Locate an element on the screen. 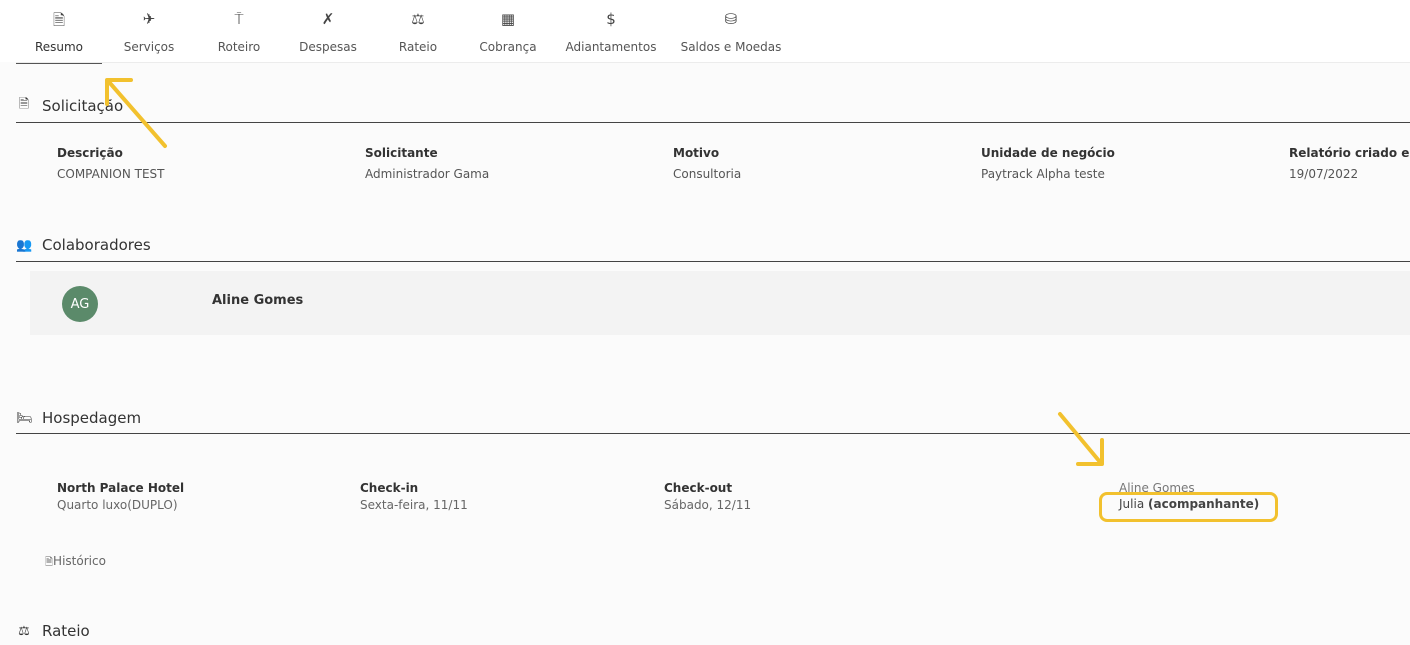 This screenshot has height=645, width=1410. hotel-name: North Palace Hotel is located at coordinates (121, 488).